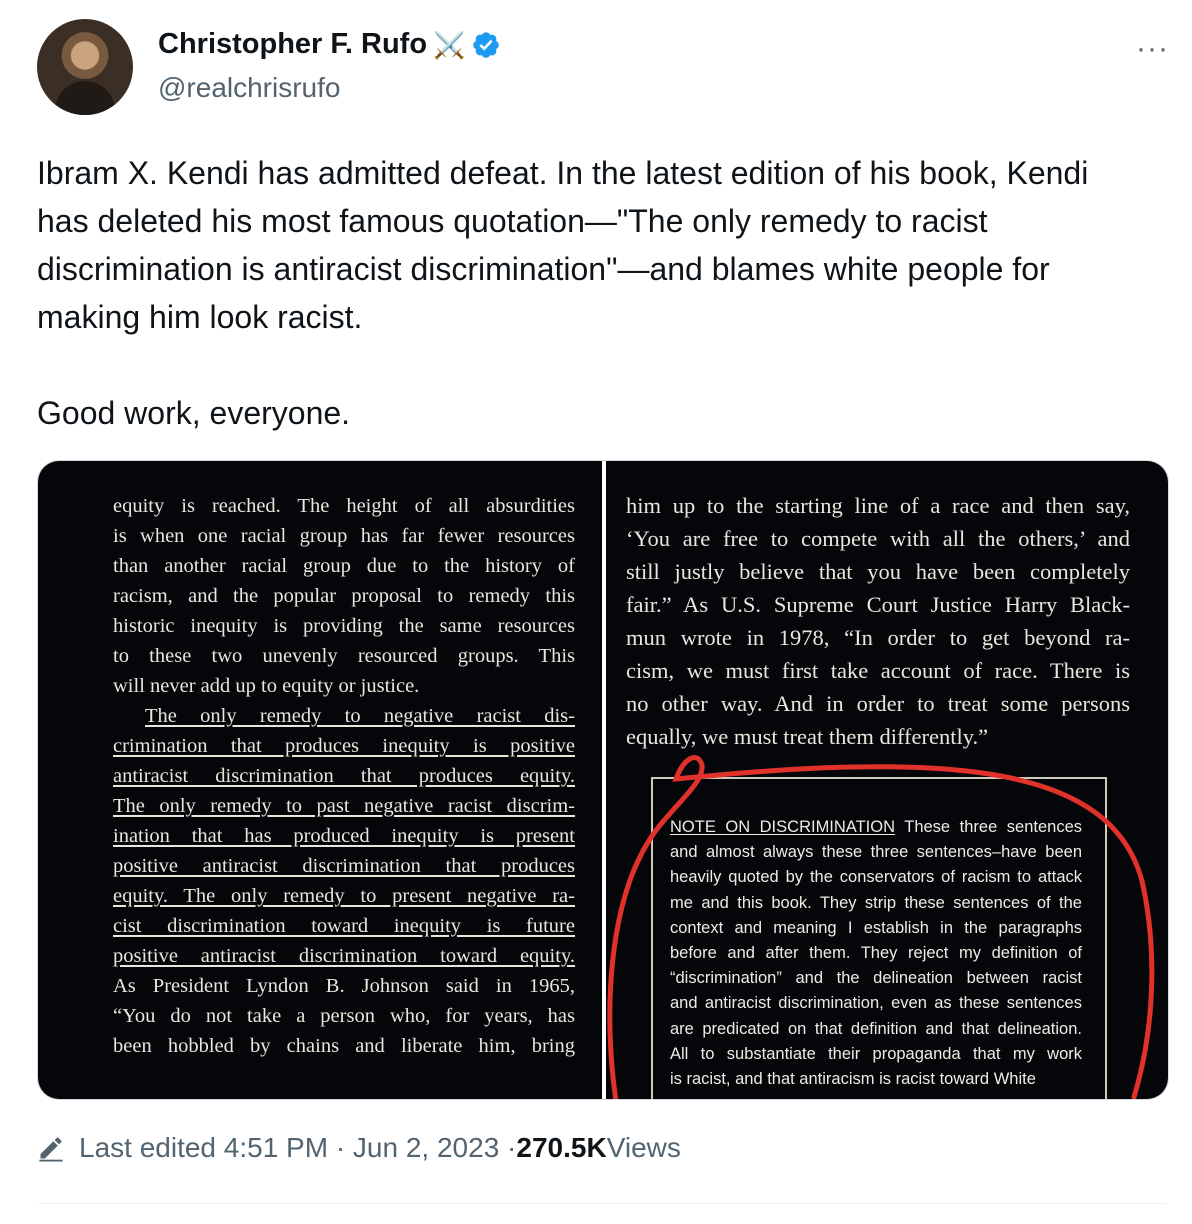  Describe the element at coordinates (602, 1203) in the screenshot. I see `divider` at that location.